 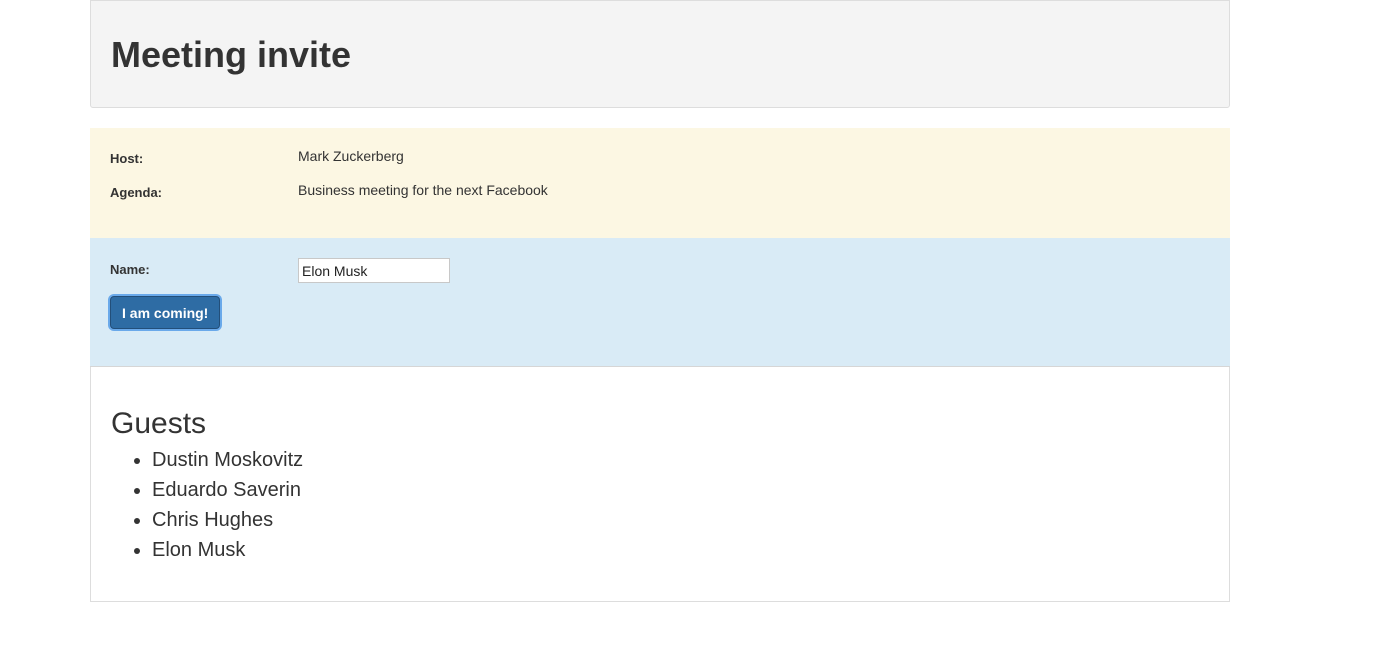 I want to click on header-panel: Meeting invite, so click(x=660, y=54).